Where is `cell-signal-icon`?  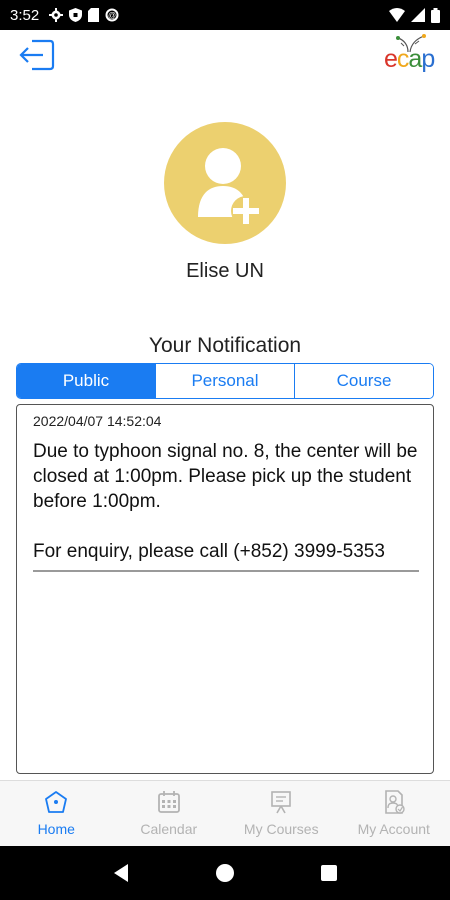
cell-signal-icon is located at coordinates (418, 15).